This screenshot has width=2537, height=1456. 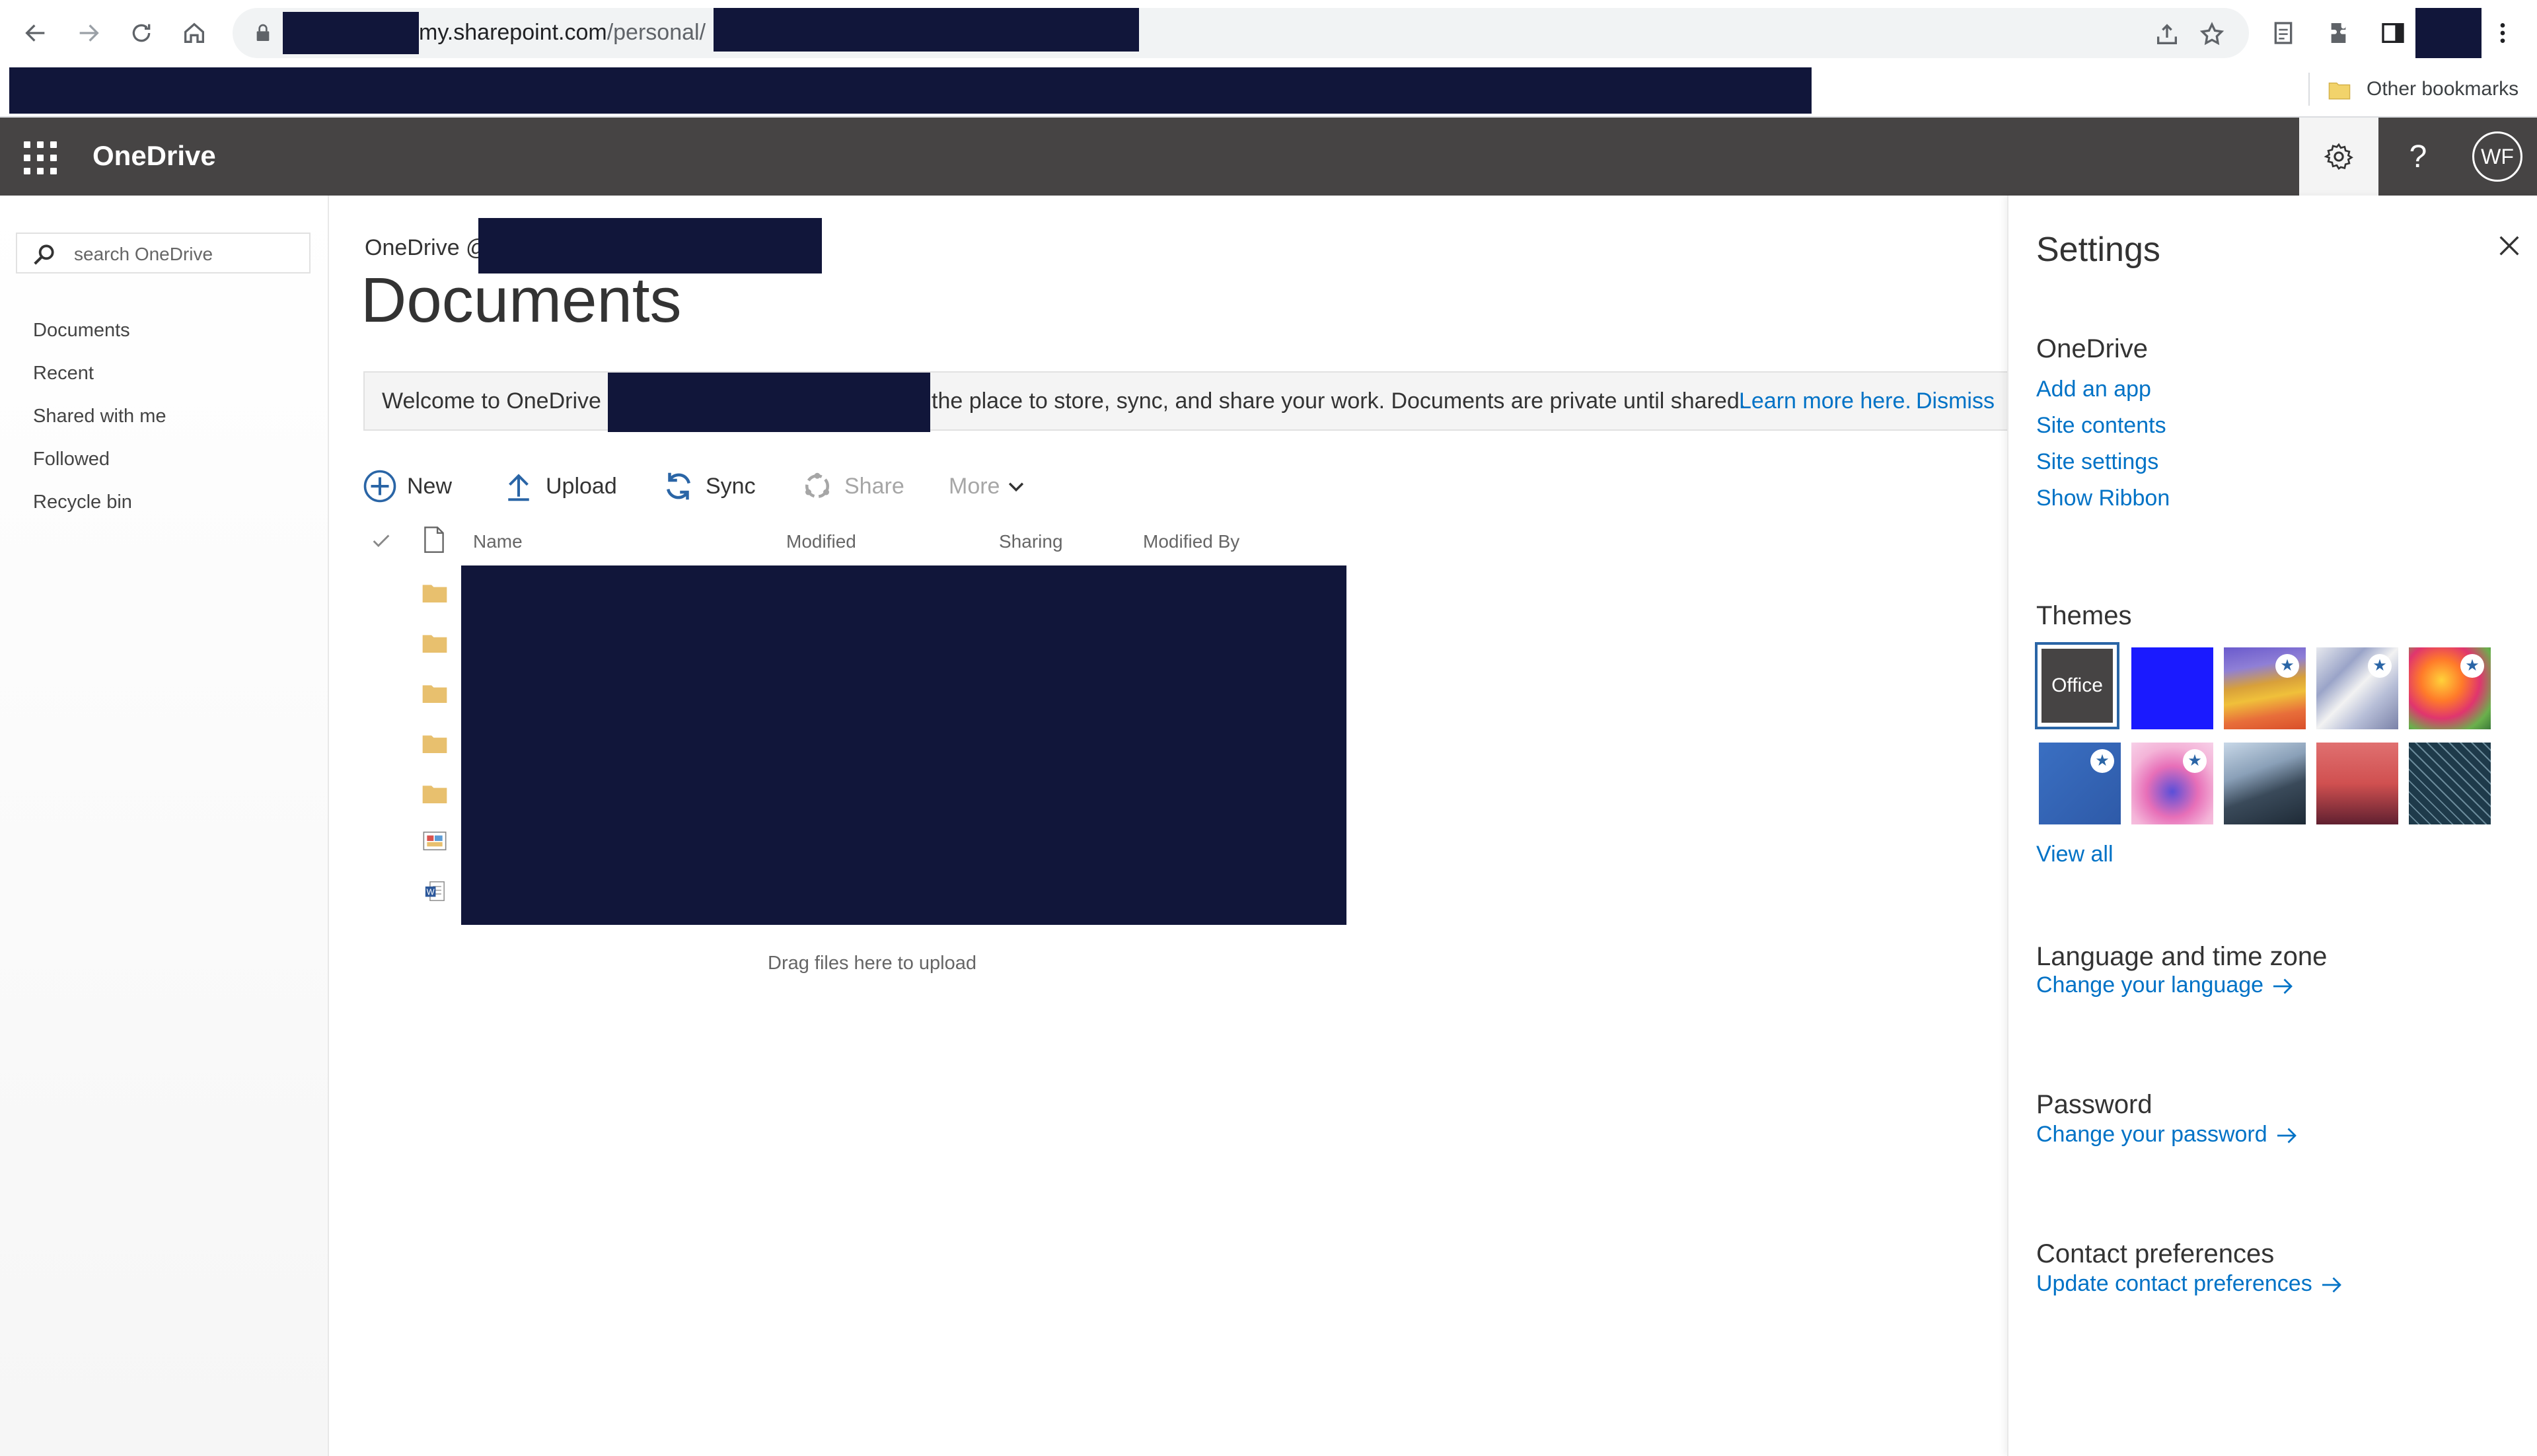 I want to click on column-modified-by: Modified By, so click(x=1191, y=541).